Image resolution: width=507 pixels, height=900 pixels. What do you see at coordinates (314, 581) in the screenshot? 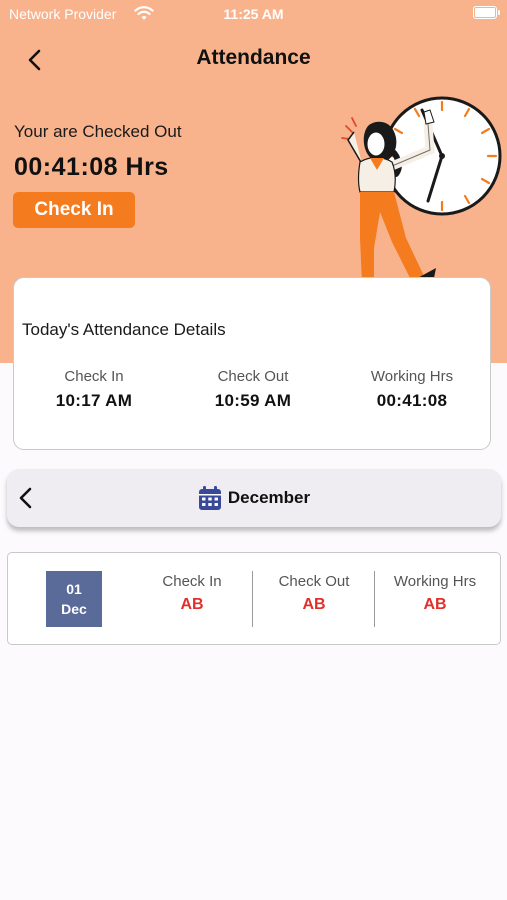
I see `record-check-out-label: Check Out` at bounding box center [314, 581].